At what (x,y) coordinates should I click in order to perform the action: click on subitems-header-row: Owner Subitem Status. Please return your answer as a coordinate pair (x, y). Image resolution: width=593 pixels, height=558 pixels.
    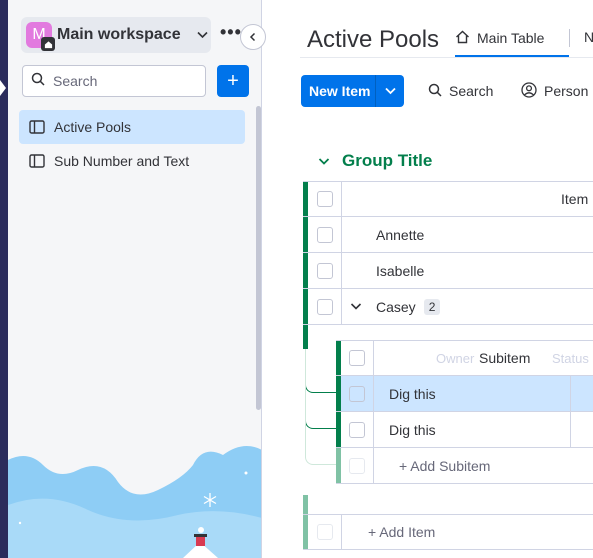
    Looking at the image, I should click on (464, 358).